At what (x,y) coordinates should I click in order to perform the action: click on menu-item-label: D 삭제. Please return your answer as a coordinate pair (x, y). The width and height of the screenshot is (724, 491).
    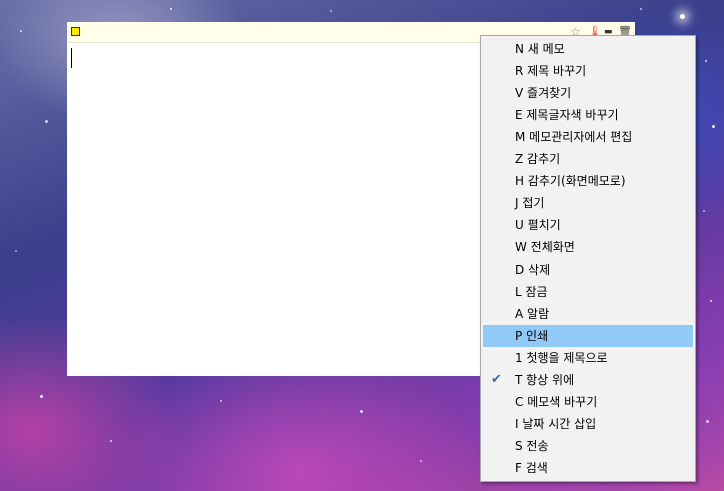
    Looking at the image, I should click on (533, 270).